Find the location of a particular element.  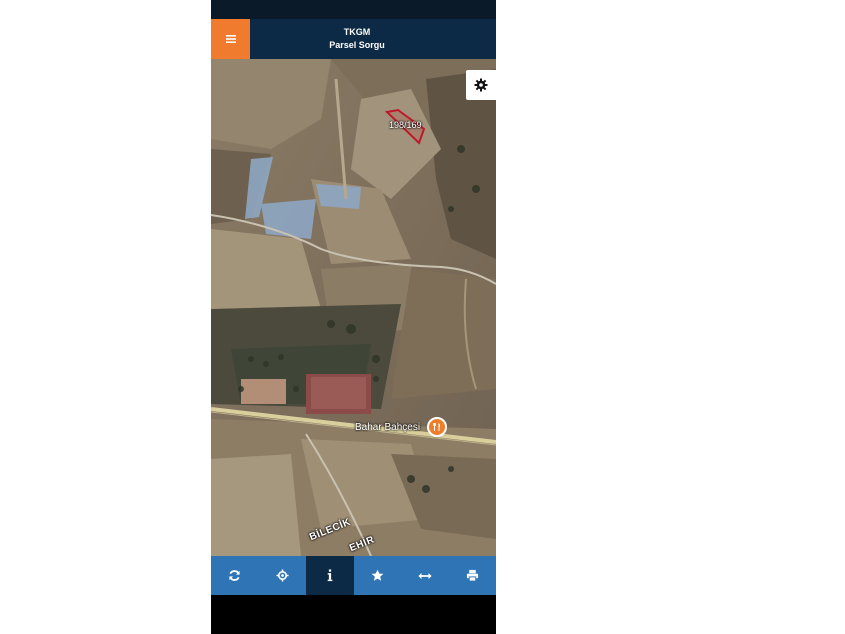

fork-knife-icon is located at coordinates (437, 427).